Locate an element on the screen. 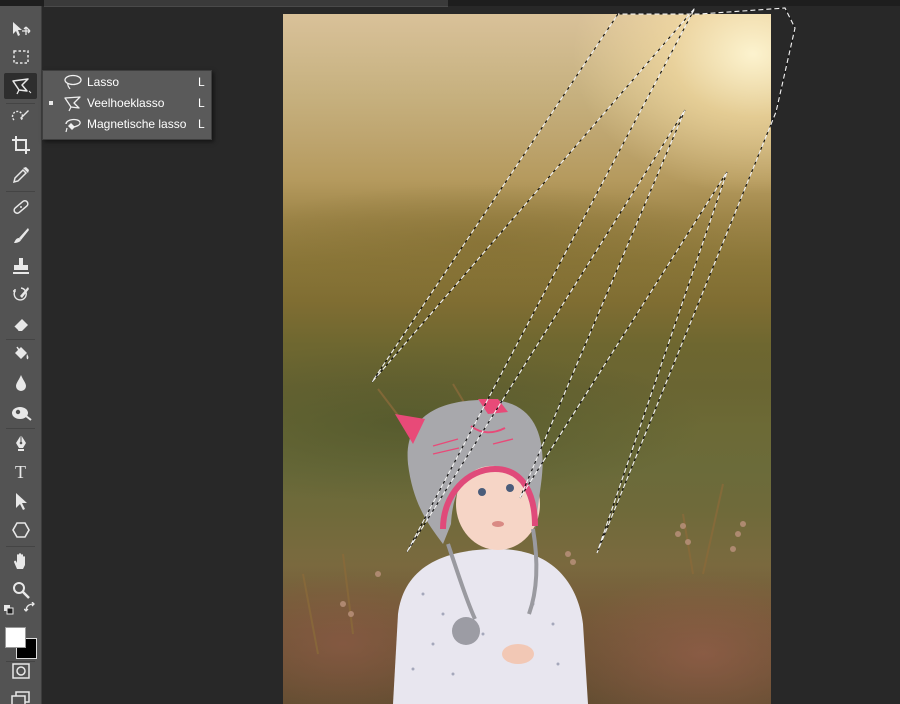 The width and height of the screenshot is (900, 704). magnetic-lasso-icon is located at coordinates (73, 124).